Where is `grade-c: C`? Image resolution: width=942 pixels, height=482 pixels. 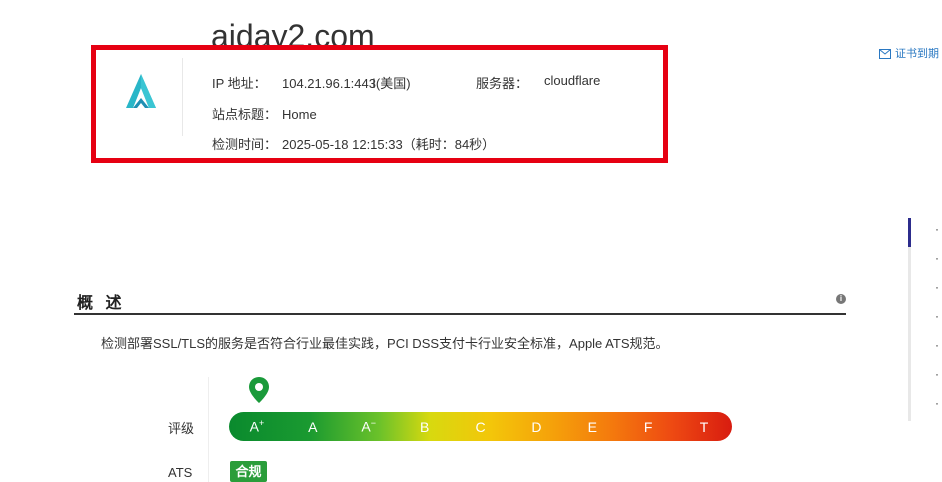 grade-c: C is located at coordinates (480, 426).